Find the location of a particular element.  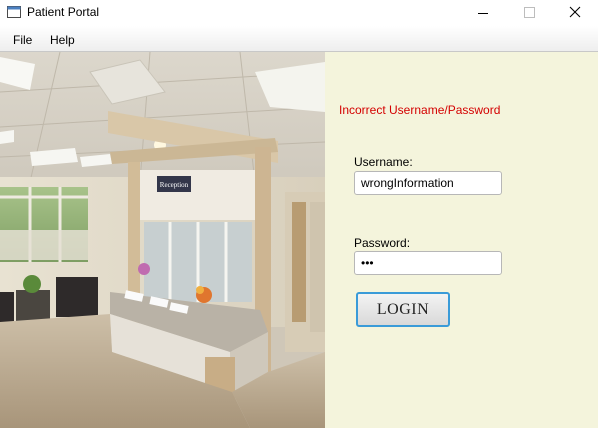

window-title: Patient Portal is located at coordinates (63, 12).